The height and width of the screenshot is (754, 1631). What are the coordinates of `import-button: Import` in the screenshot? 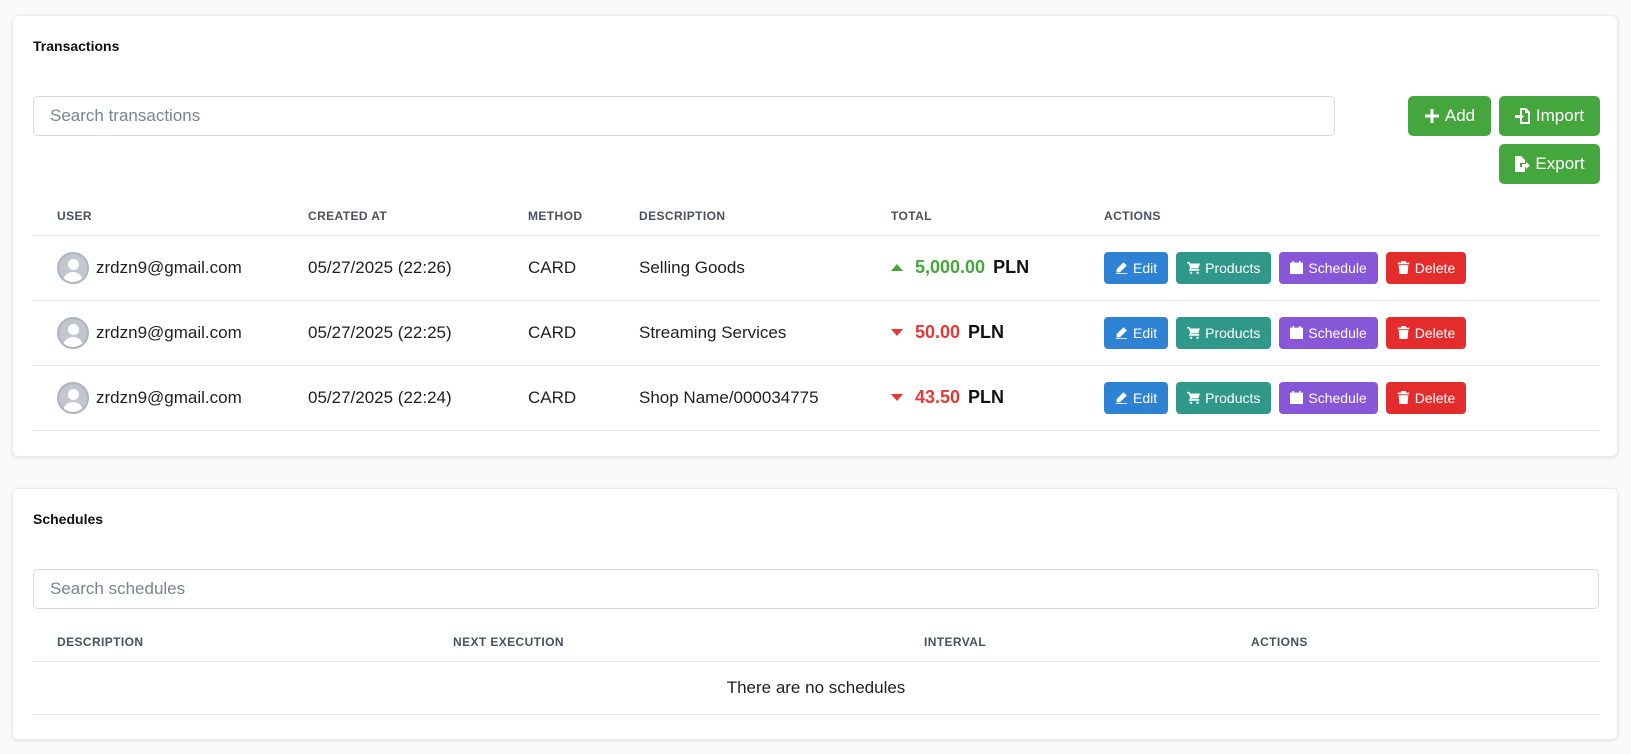 It's located at (1549, 116).